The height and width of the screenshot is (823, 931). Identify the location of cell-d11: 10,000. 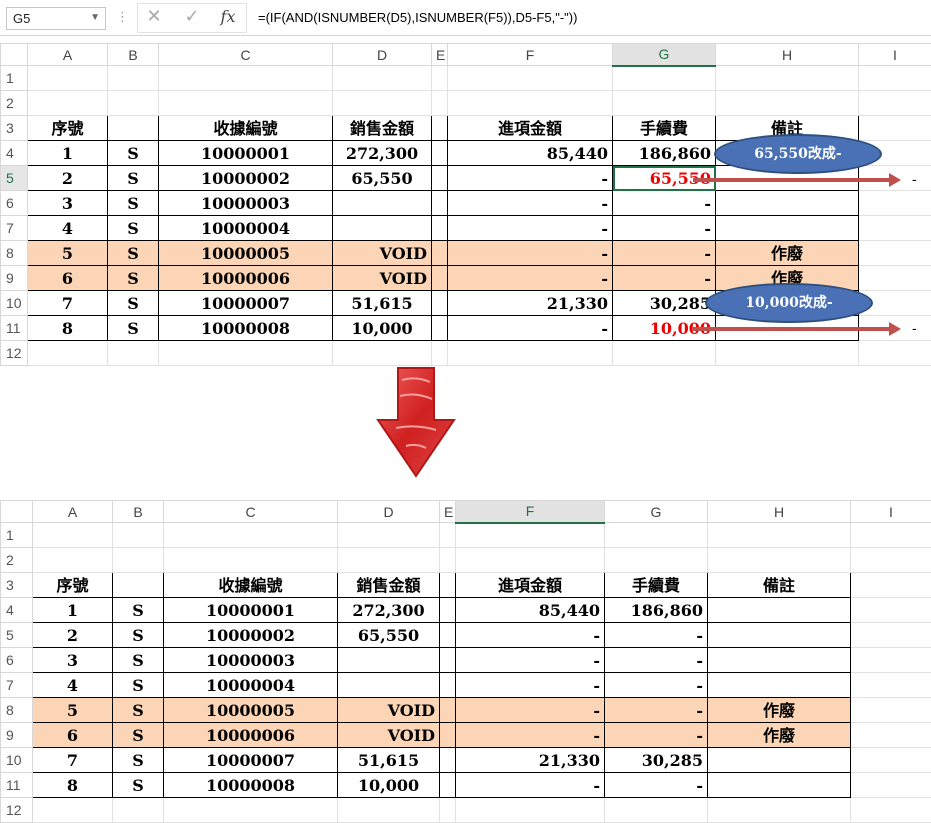
(382, 328).